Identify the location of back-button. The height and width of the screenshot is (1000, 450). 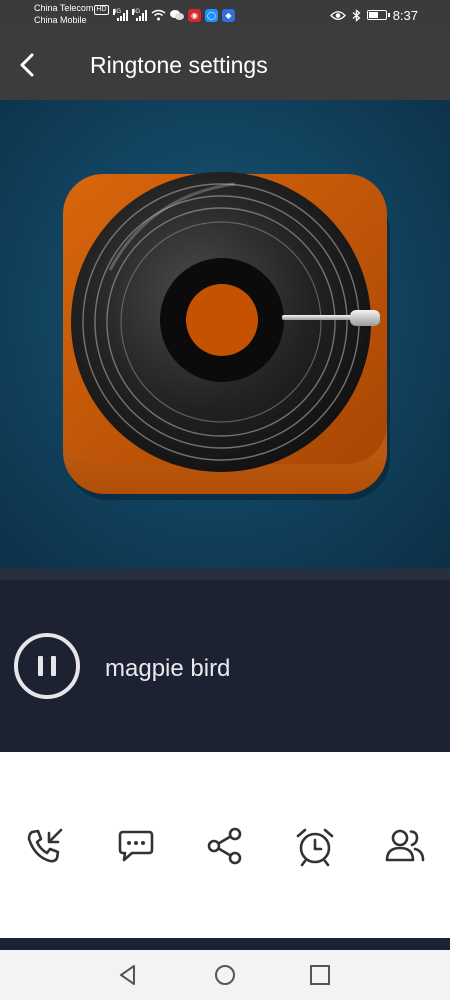
(29, 65).